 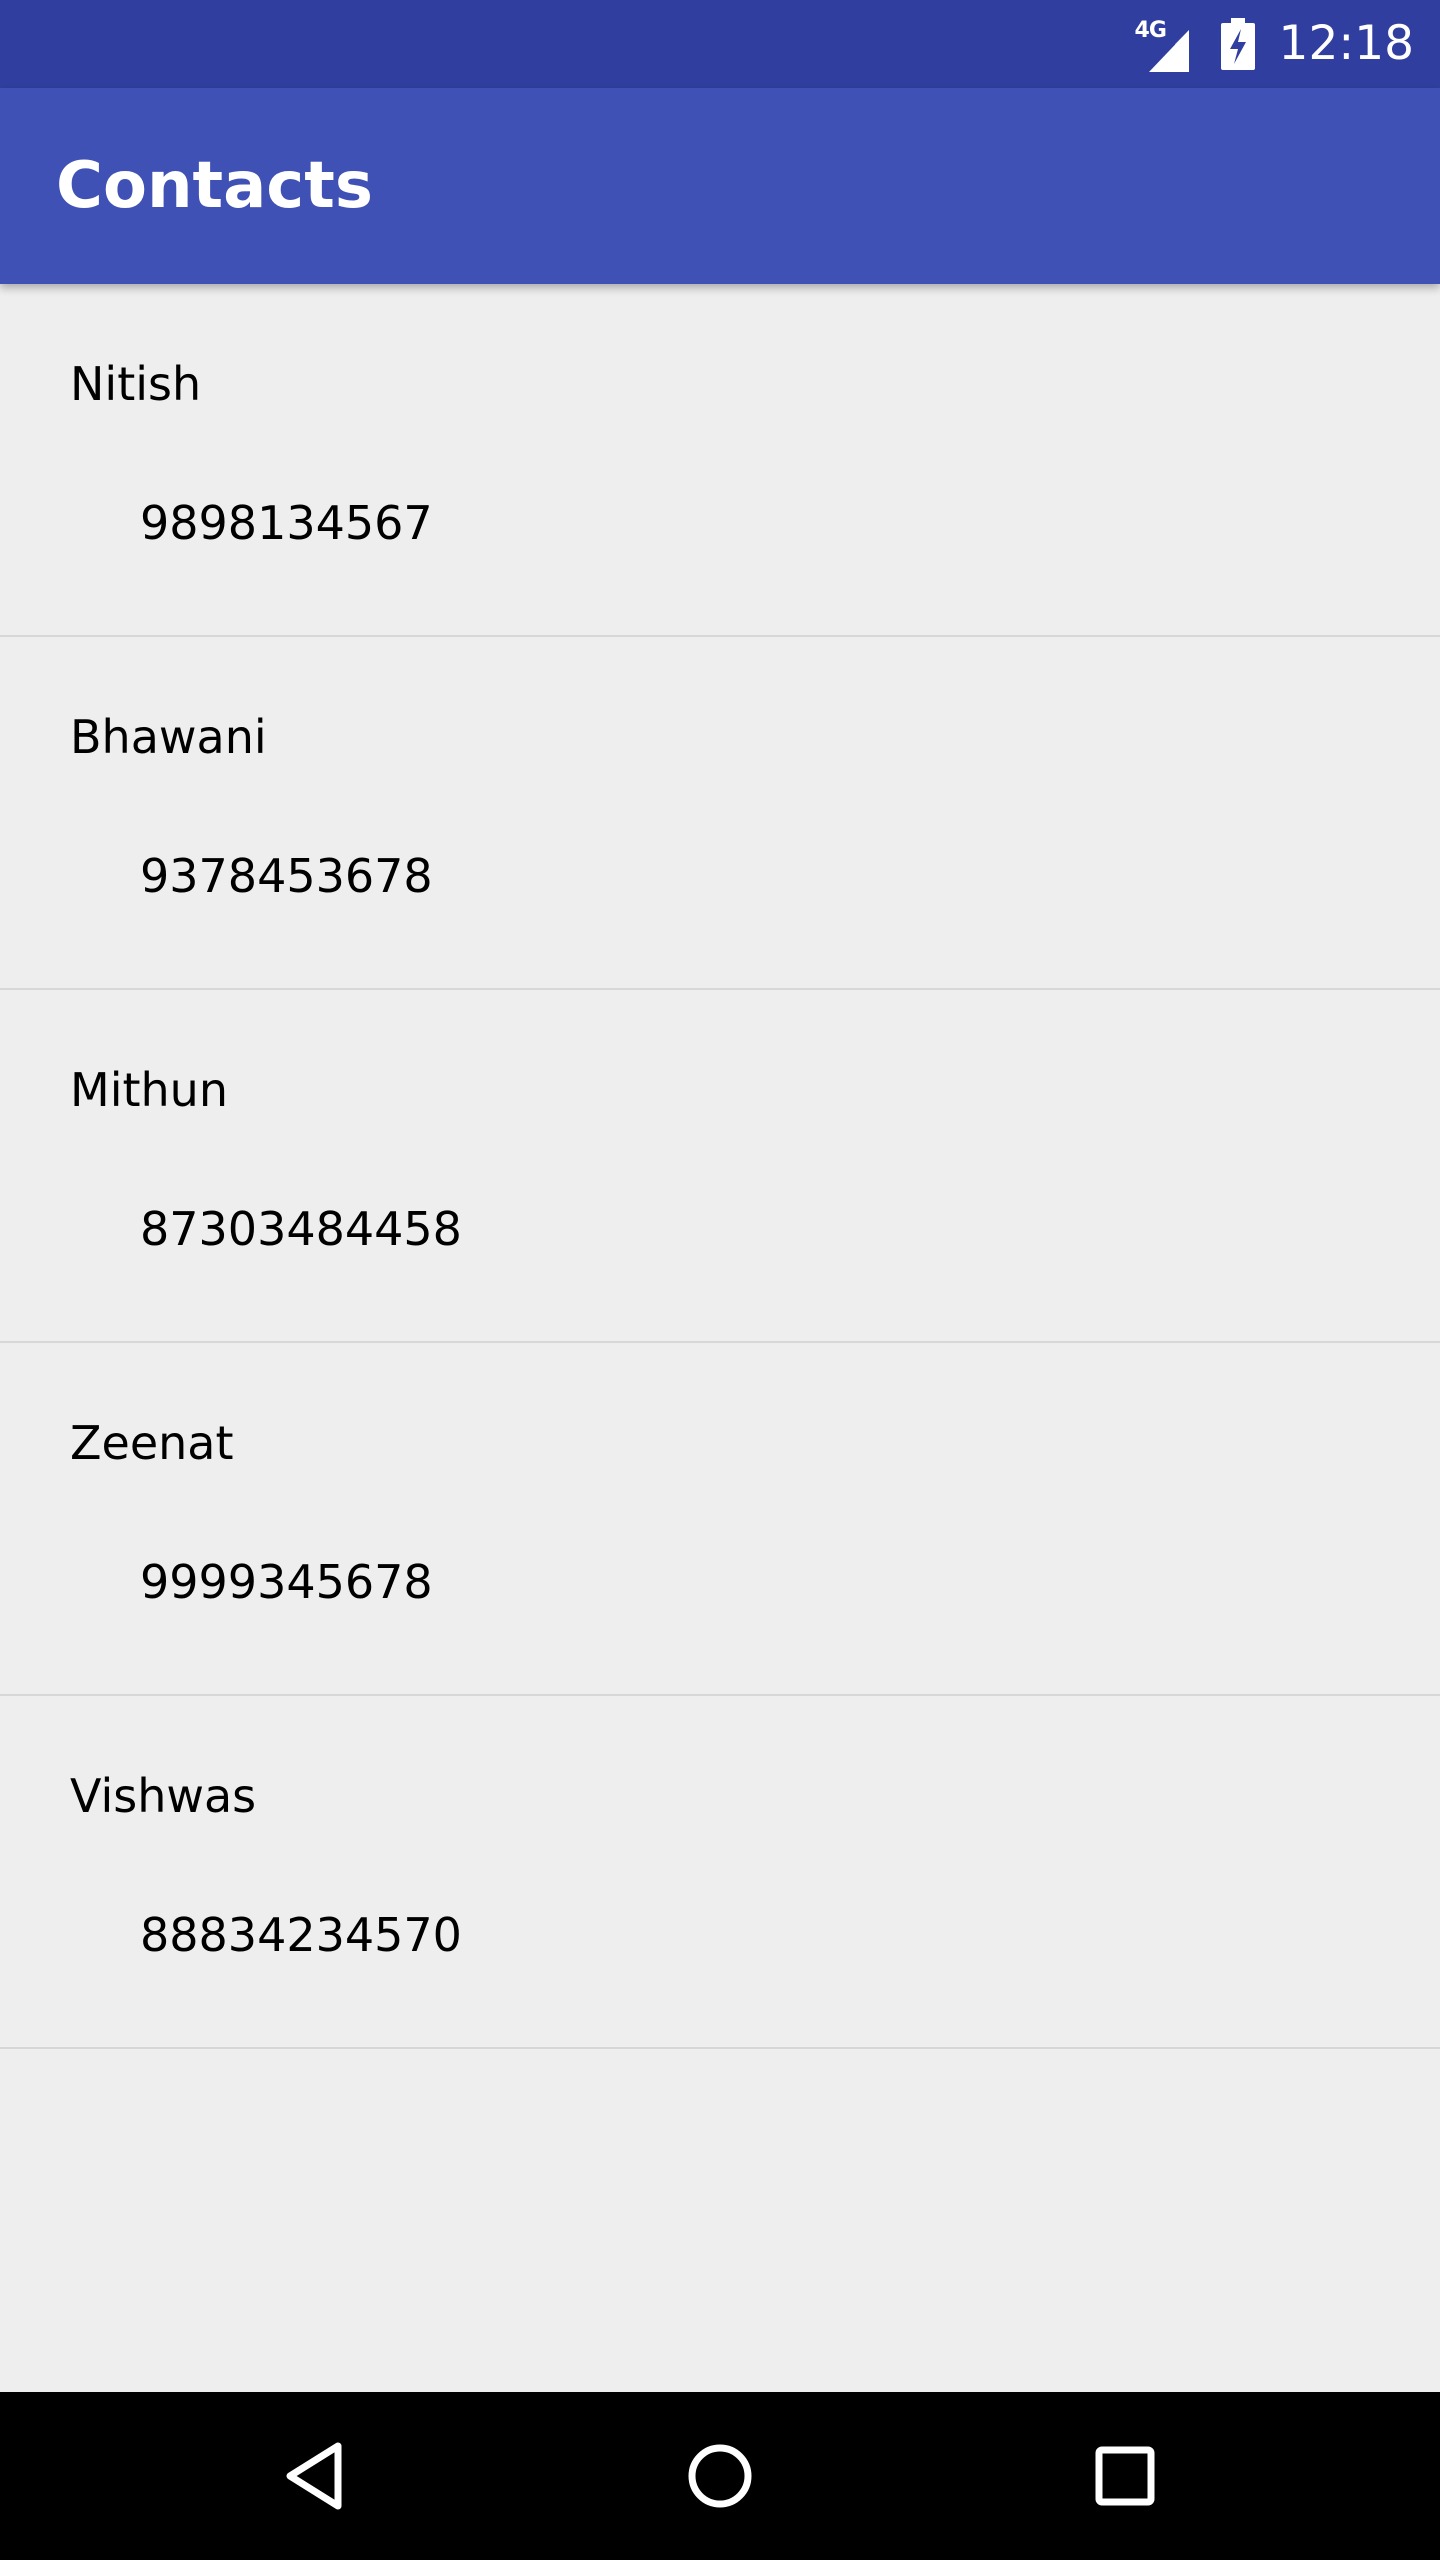 I want to click on battery-charging-icon, so click(x=1237, y=44).